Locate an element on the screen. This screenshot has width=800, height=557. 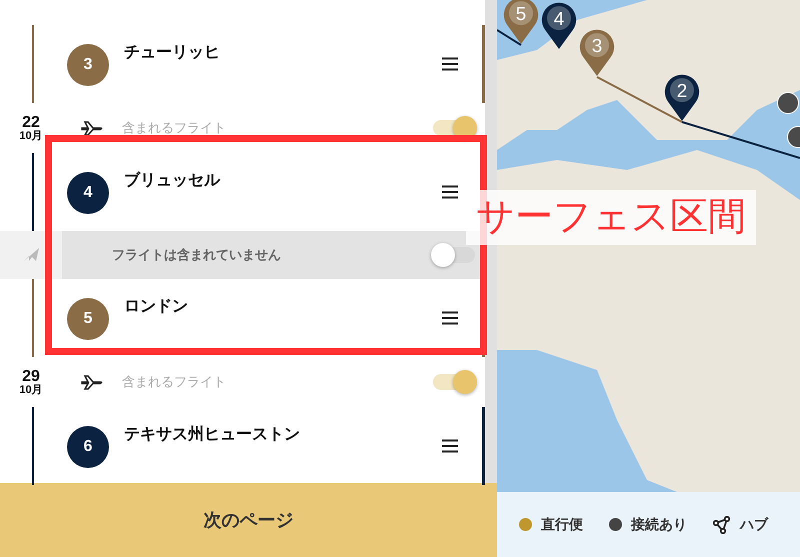
stop-name: チューリッヒ is located at coordinates (172, 53).